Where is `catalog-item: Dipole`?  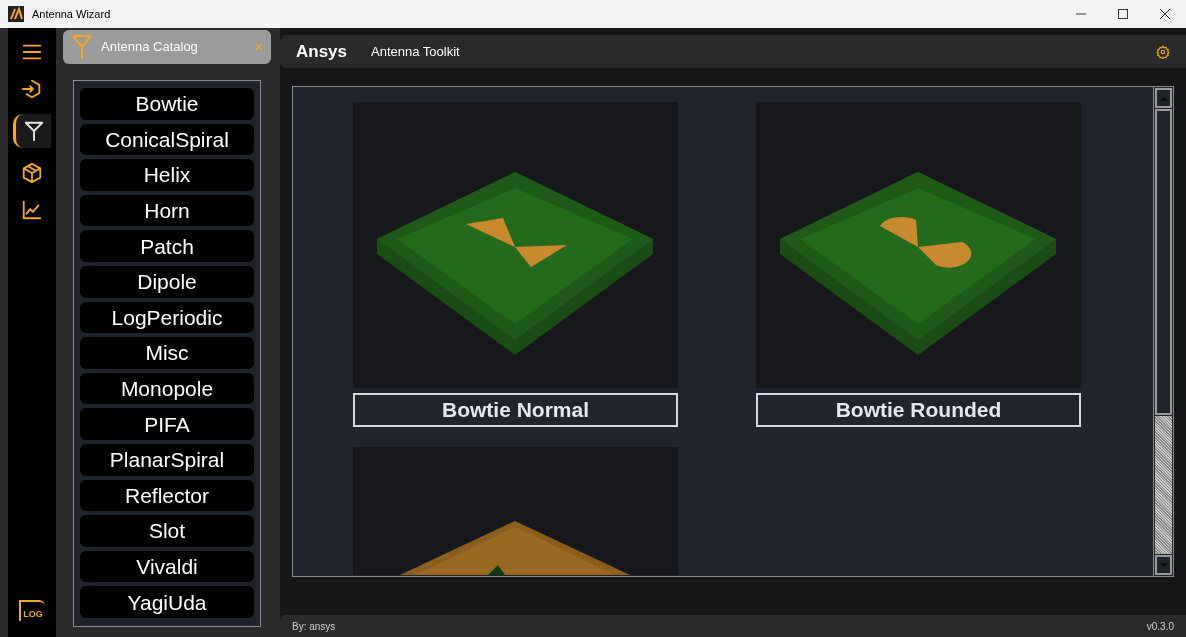 catalog-item: Dipole is located at coordinates (167, 281).